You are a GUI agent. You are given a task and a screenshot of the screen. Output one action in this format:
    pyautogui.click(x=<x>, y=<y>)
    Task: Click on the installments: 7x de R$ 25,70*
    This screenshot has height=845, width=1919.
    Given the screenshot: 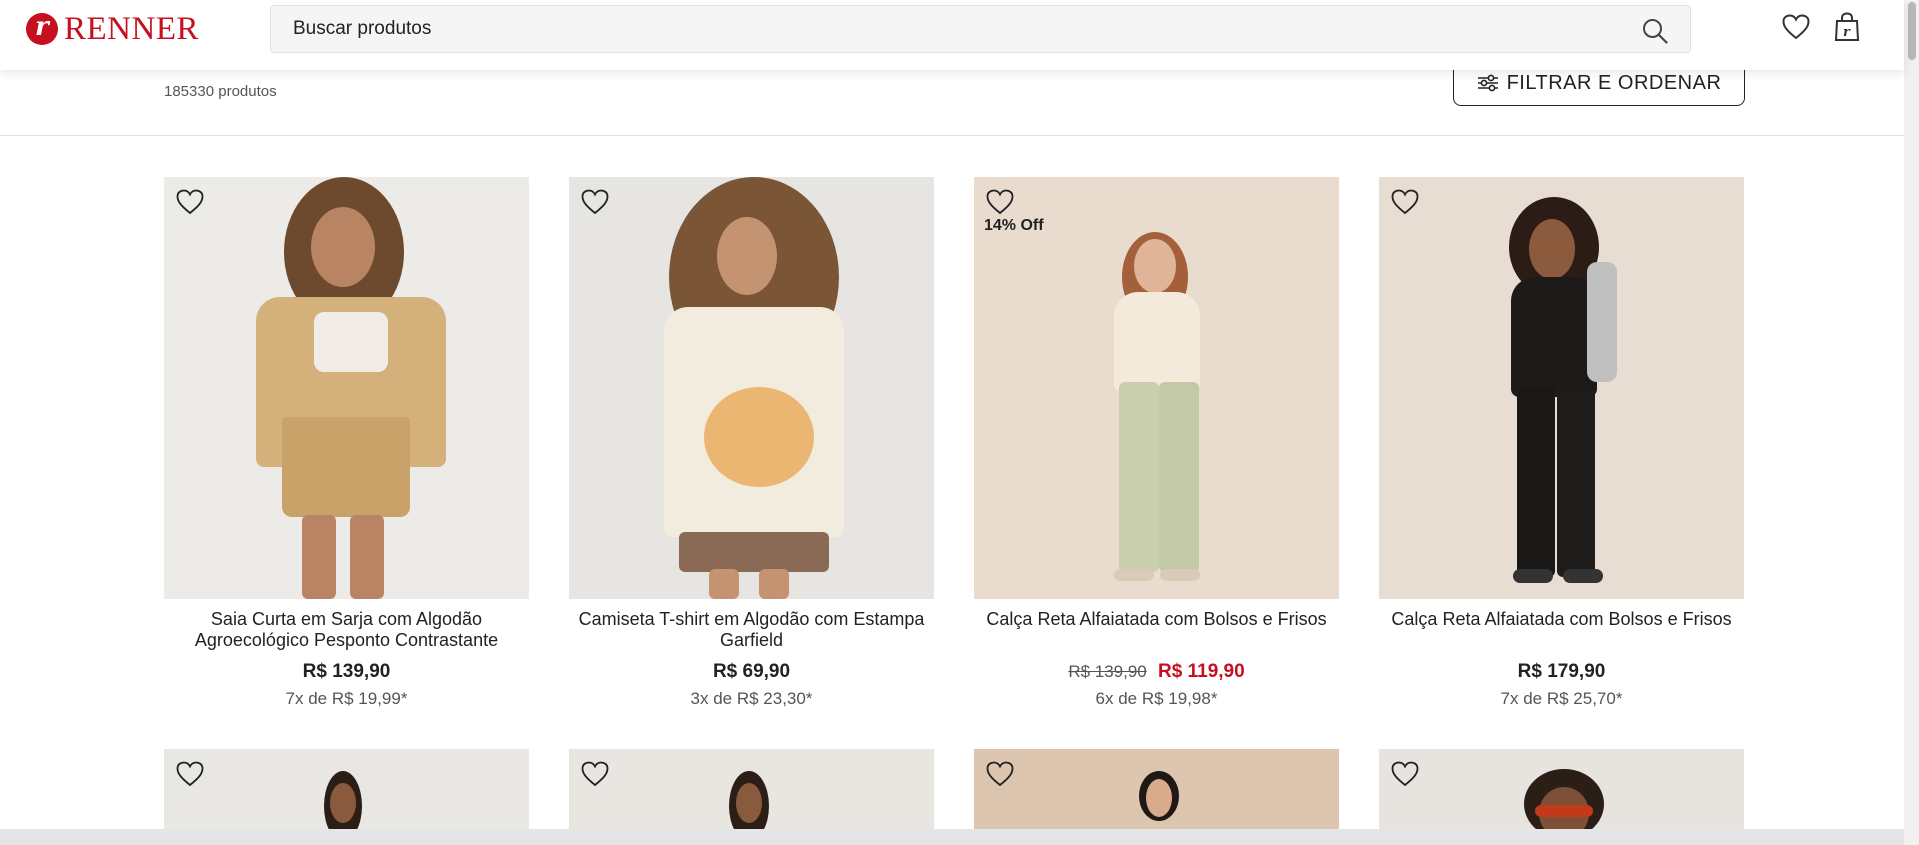 What is the action you would take?
    pyautogui.click(x=1561, y=698)
    